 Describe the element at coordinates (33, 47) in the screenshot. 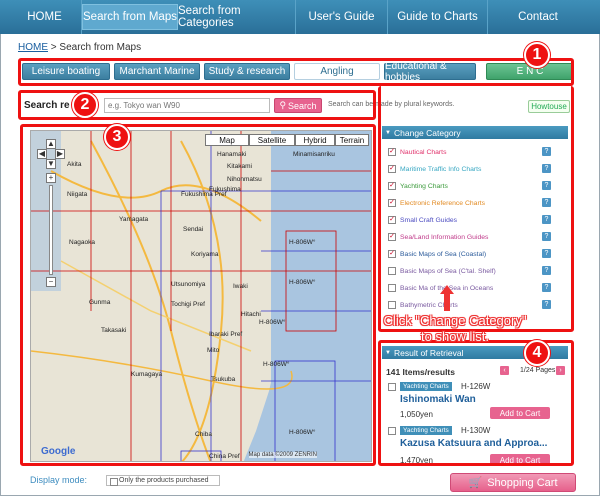

I see `breadcrumb-home-link: HOME` at that location.